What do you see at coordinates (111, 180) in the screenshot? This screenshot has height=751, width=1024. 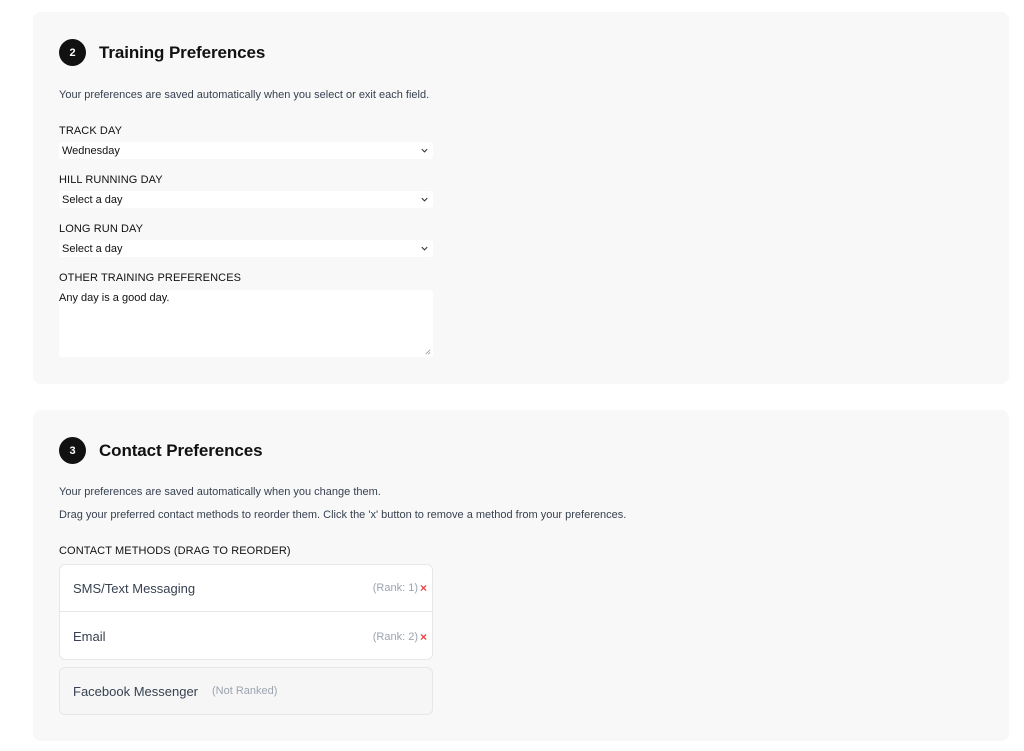 I see `hill-running-day-label: HILL RUNNING DAY` at bounding box center [111, 180].